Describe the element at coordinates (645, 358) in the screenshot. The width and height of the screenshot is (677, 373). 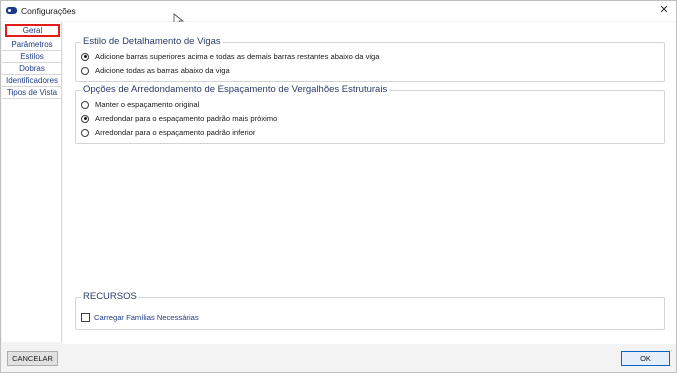
I see `ok-button: OK` at that location.